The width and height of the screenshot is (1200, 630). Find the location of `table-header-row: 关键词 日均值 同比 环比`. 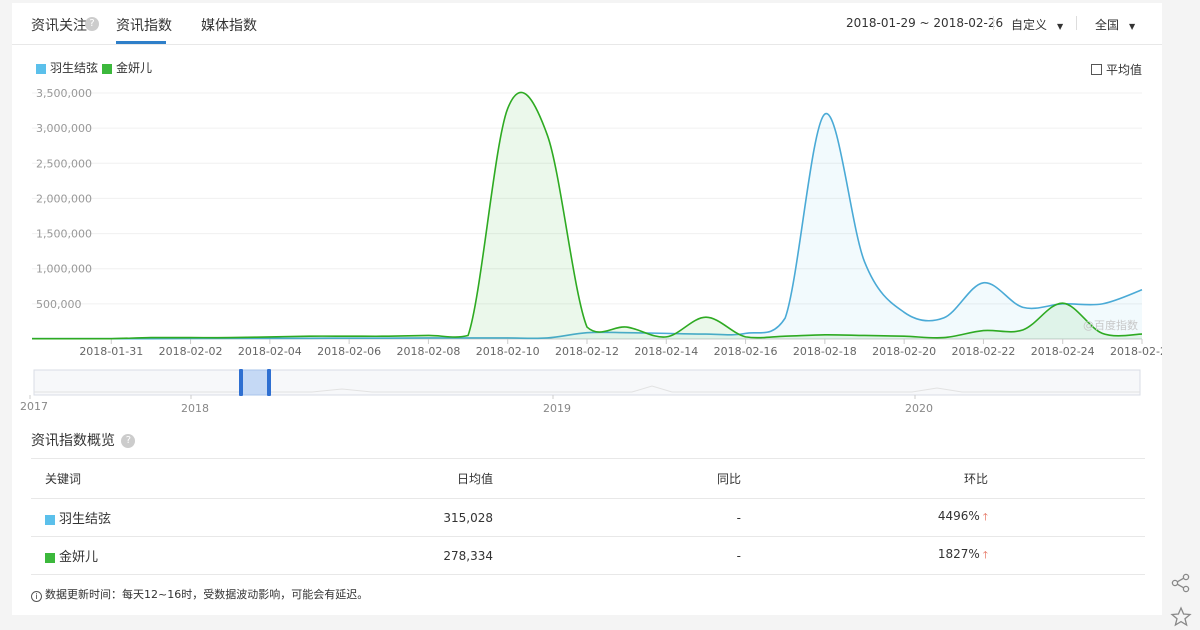

table-header-row: 关键词 日均值 同比 环比 is located at coordinates (588, 478).